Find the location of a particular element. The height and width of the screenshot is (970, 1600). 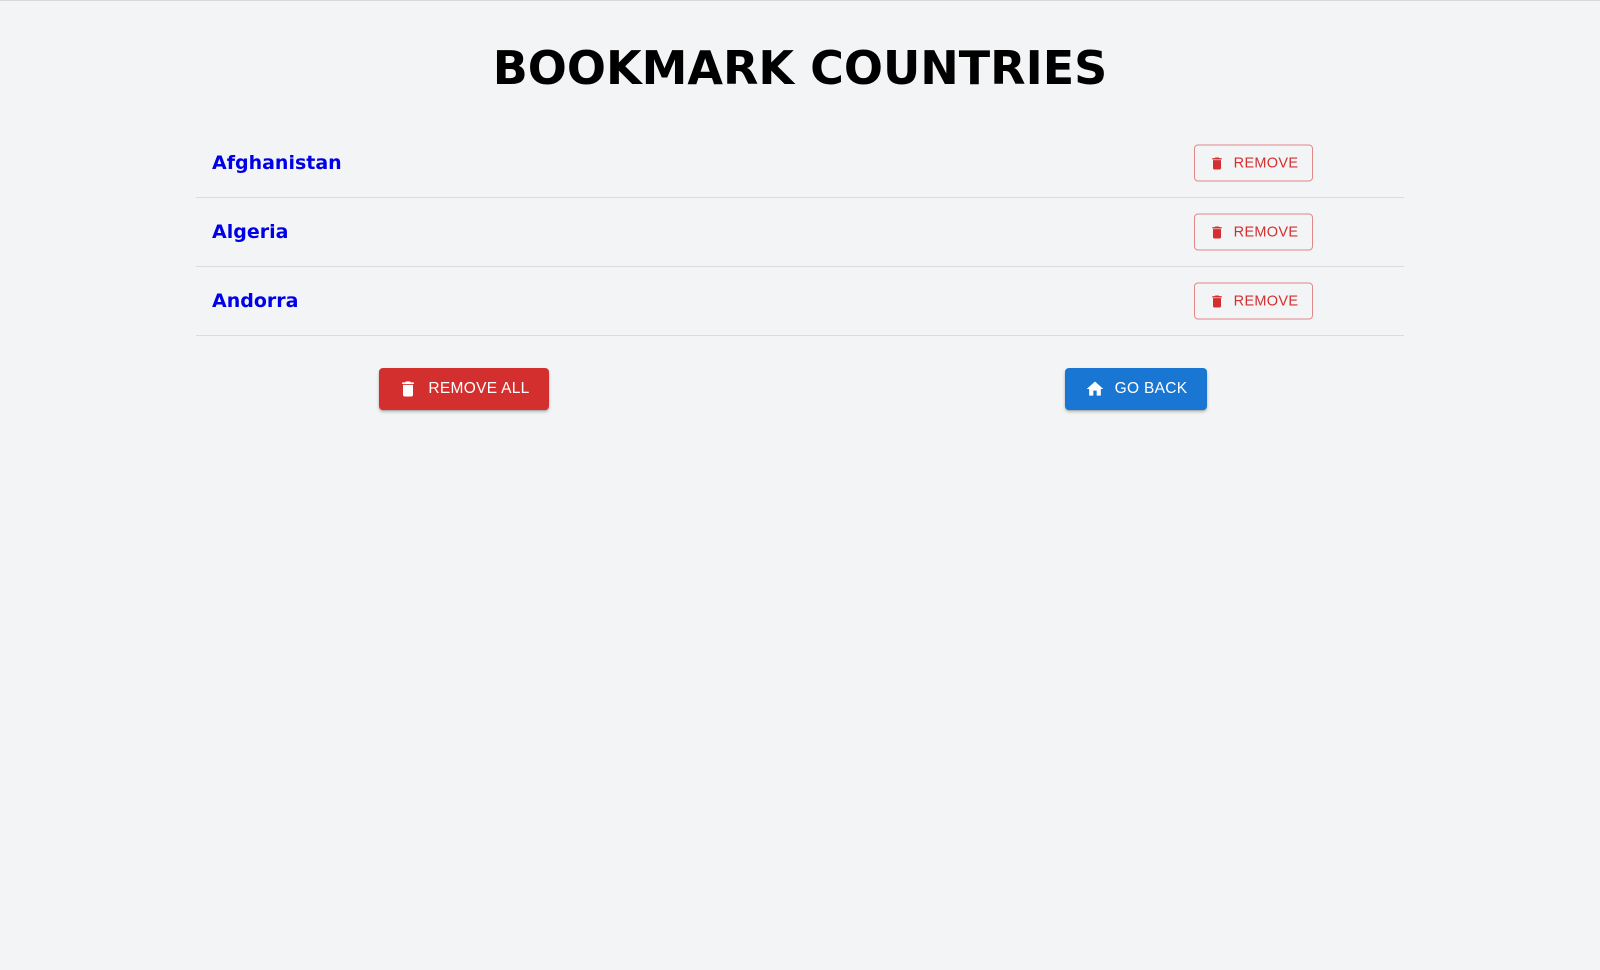

go-back-label: GO BACK is located at coordinates (1151, 388).